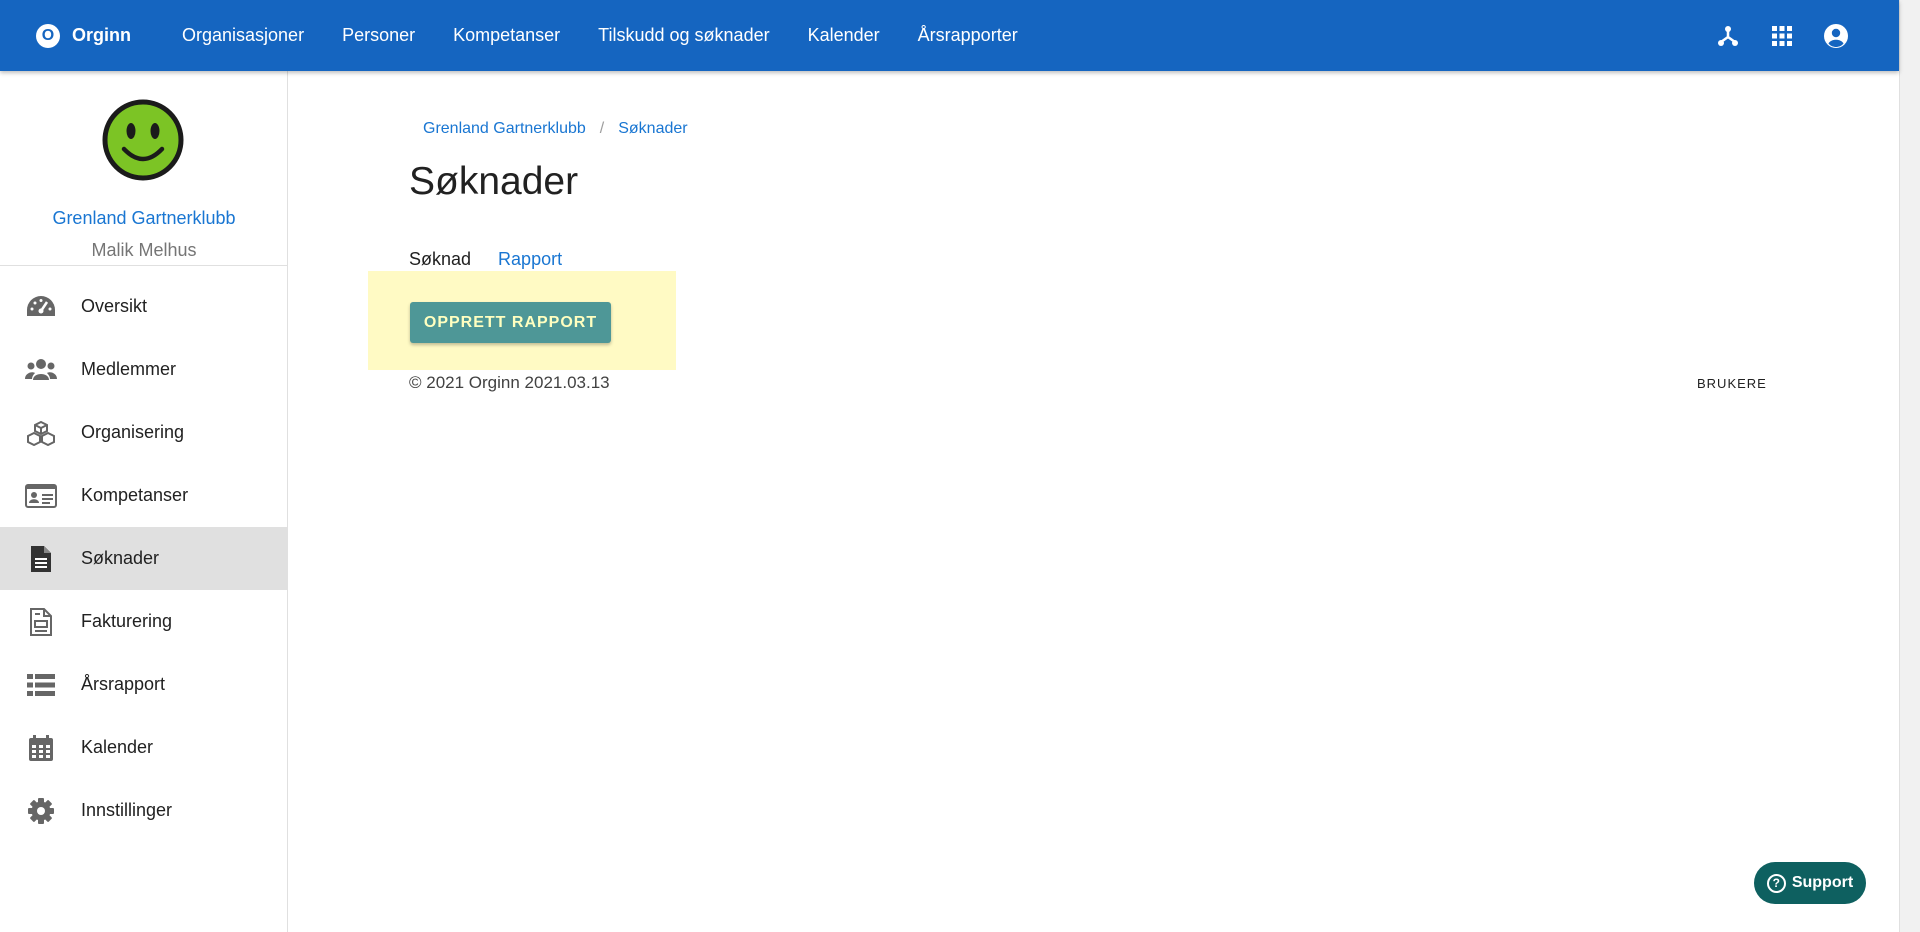 Image resolution: width=1920 pixels, height=932 pixels. What do you see at coordinates (494, 181) in the screenshot?
I see `page-title: Søknader` at bounding box center [494, 181].